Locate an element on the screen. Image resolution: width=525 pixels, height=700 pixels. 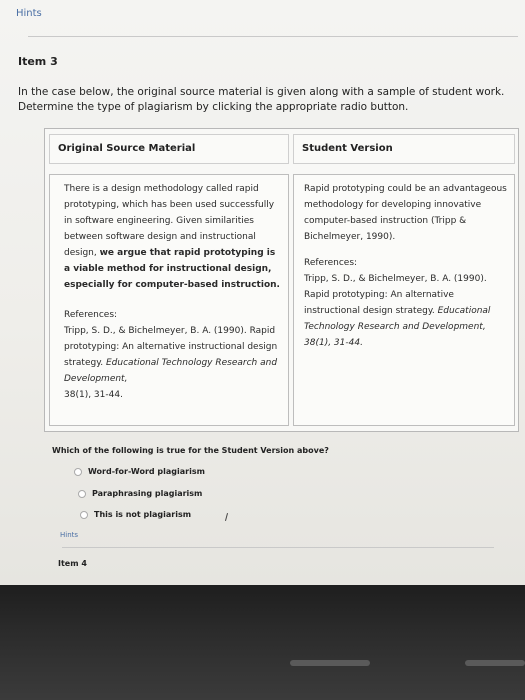
hints-link-bottom: Hints is located at coordinates (69, 535).